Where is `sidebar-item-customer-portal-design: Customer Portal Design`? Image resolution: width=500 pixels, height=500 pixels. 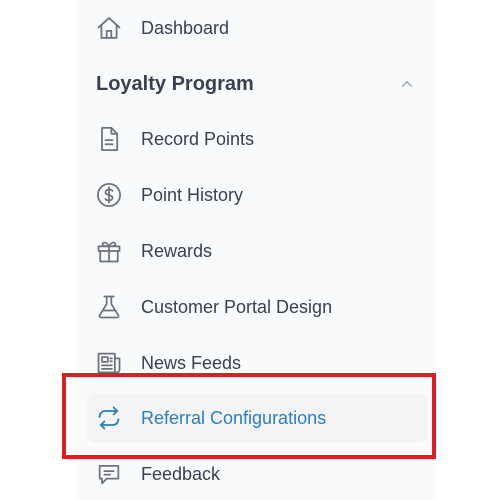 sidebar-item-customer-portal-design: Customer Portal Design is located at coordinates (257, 307).